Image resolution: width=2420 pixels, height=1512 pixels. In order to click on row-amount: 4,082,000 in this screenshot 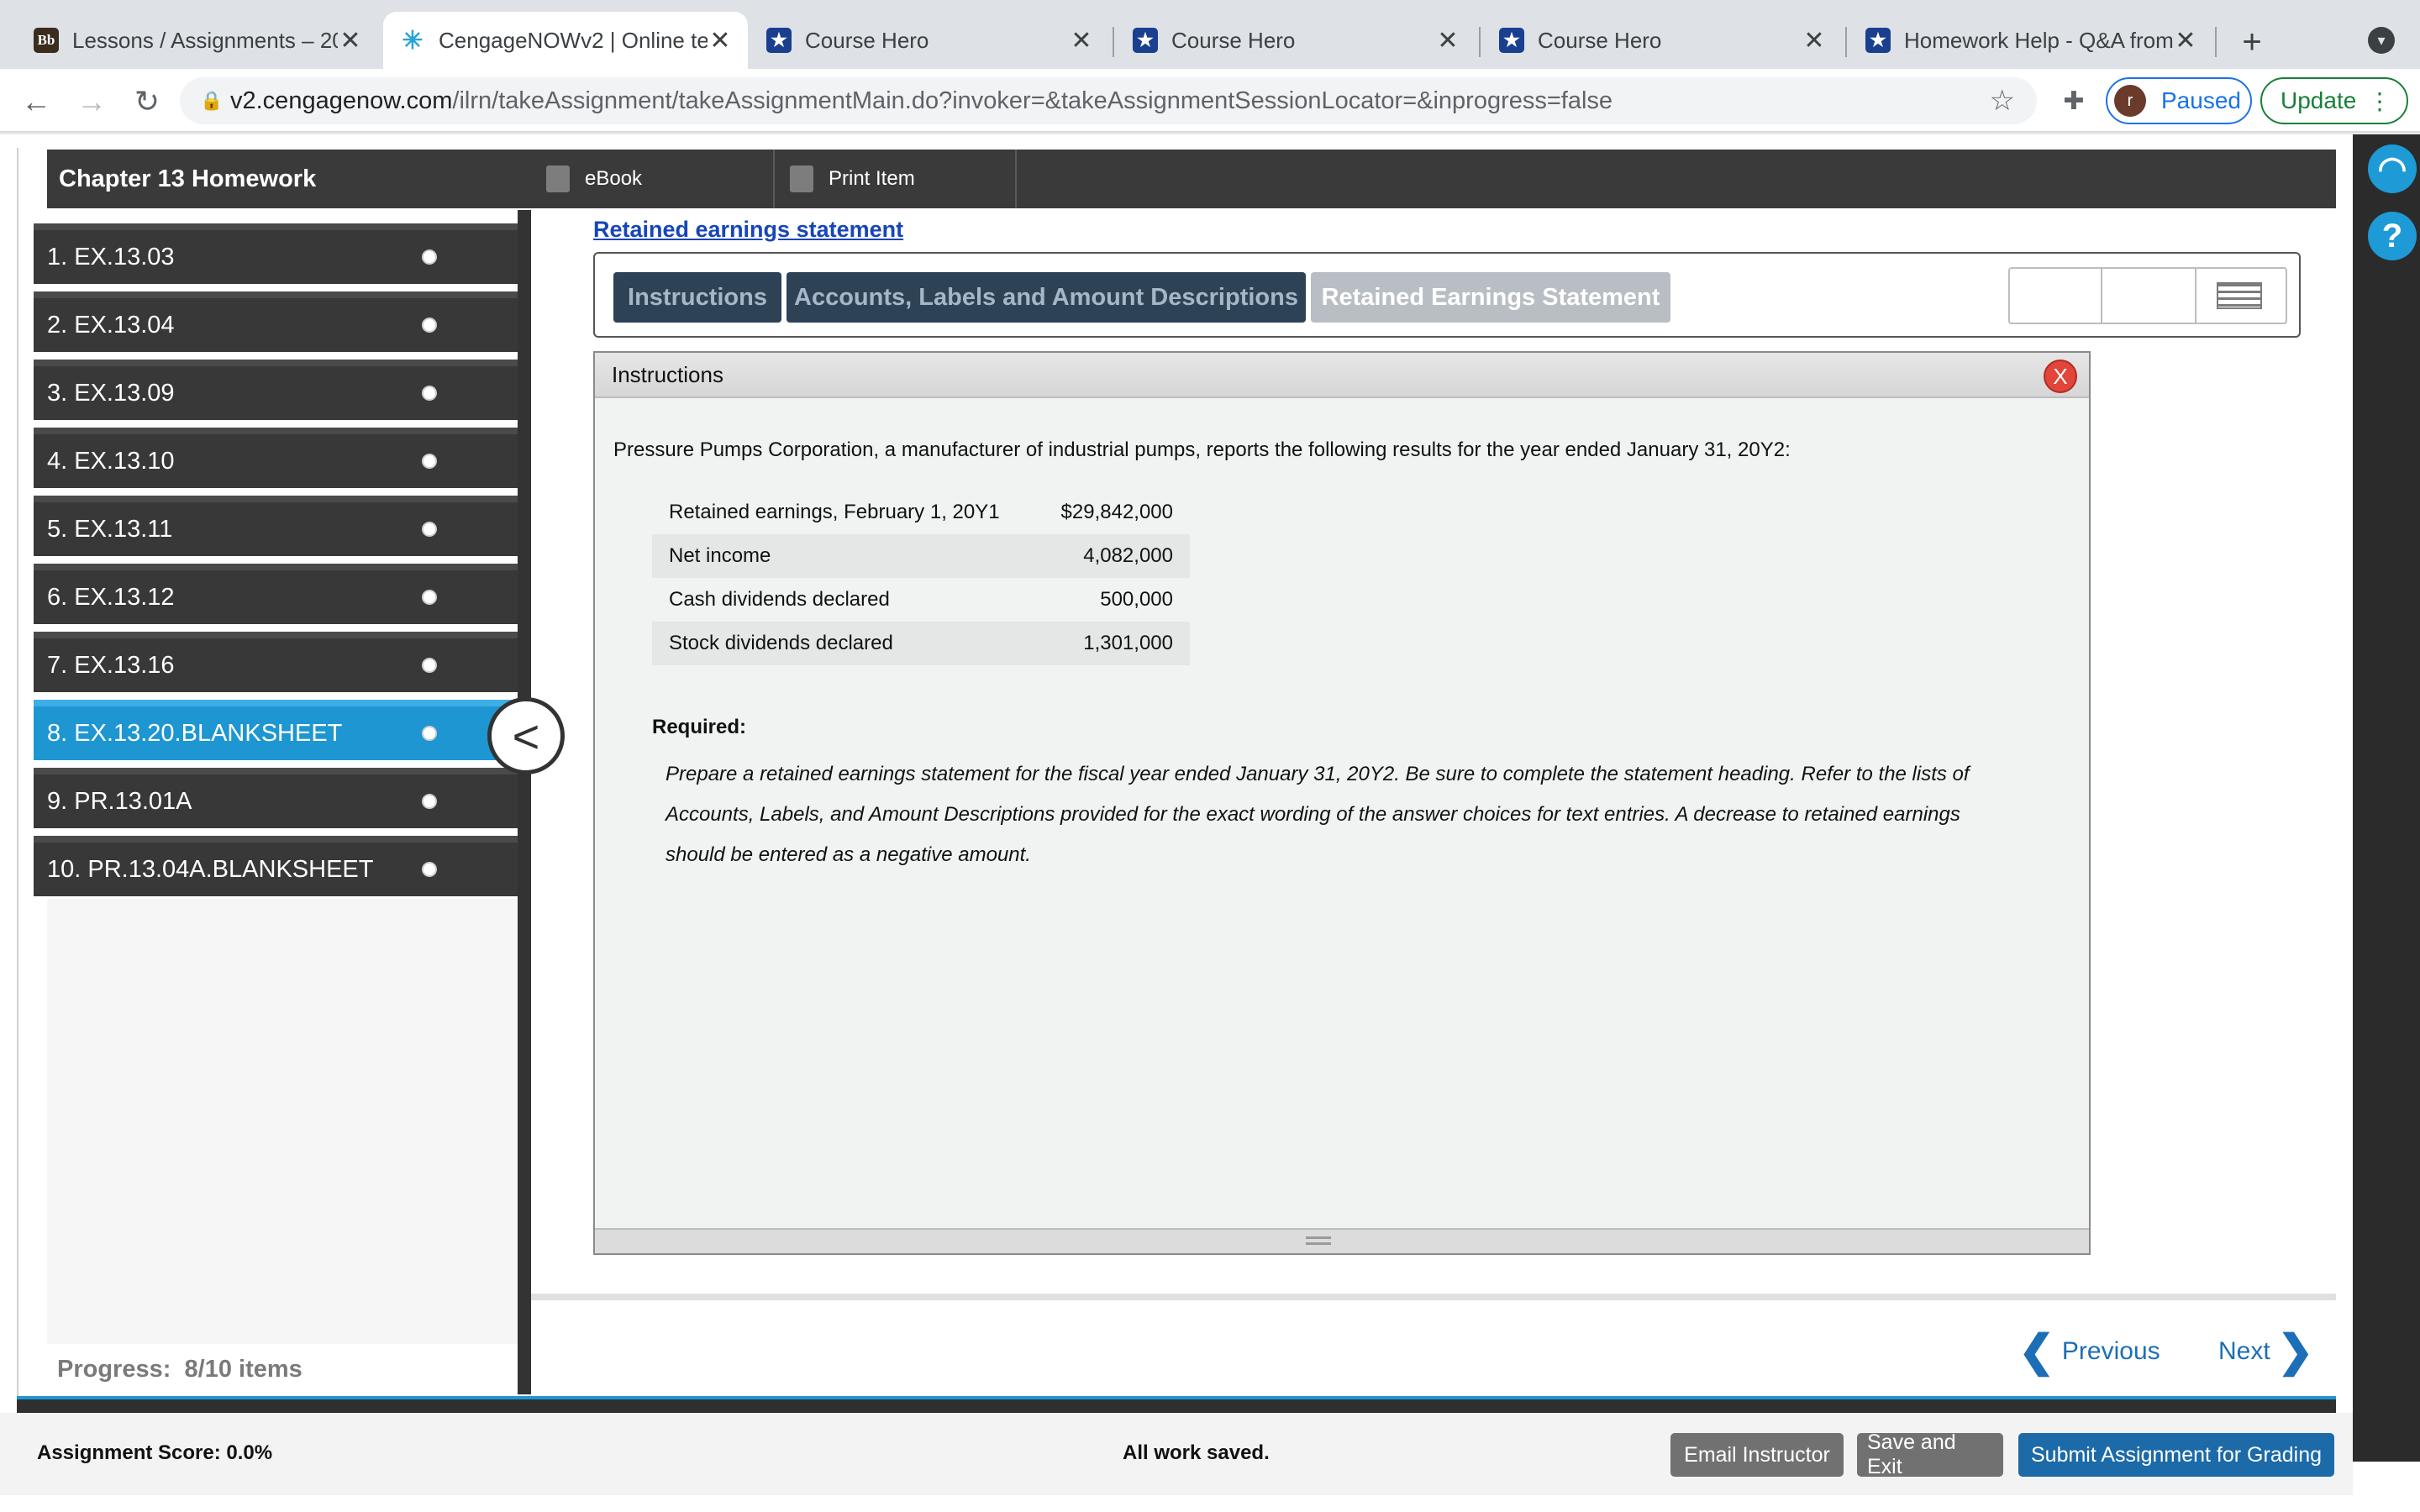, I will do `click(1113, 556)`.